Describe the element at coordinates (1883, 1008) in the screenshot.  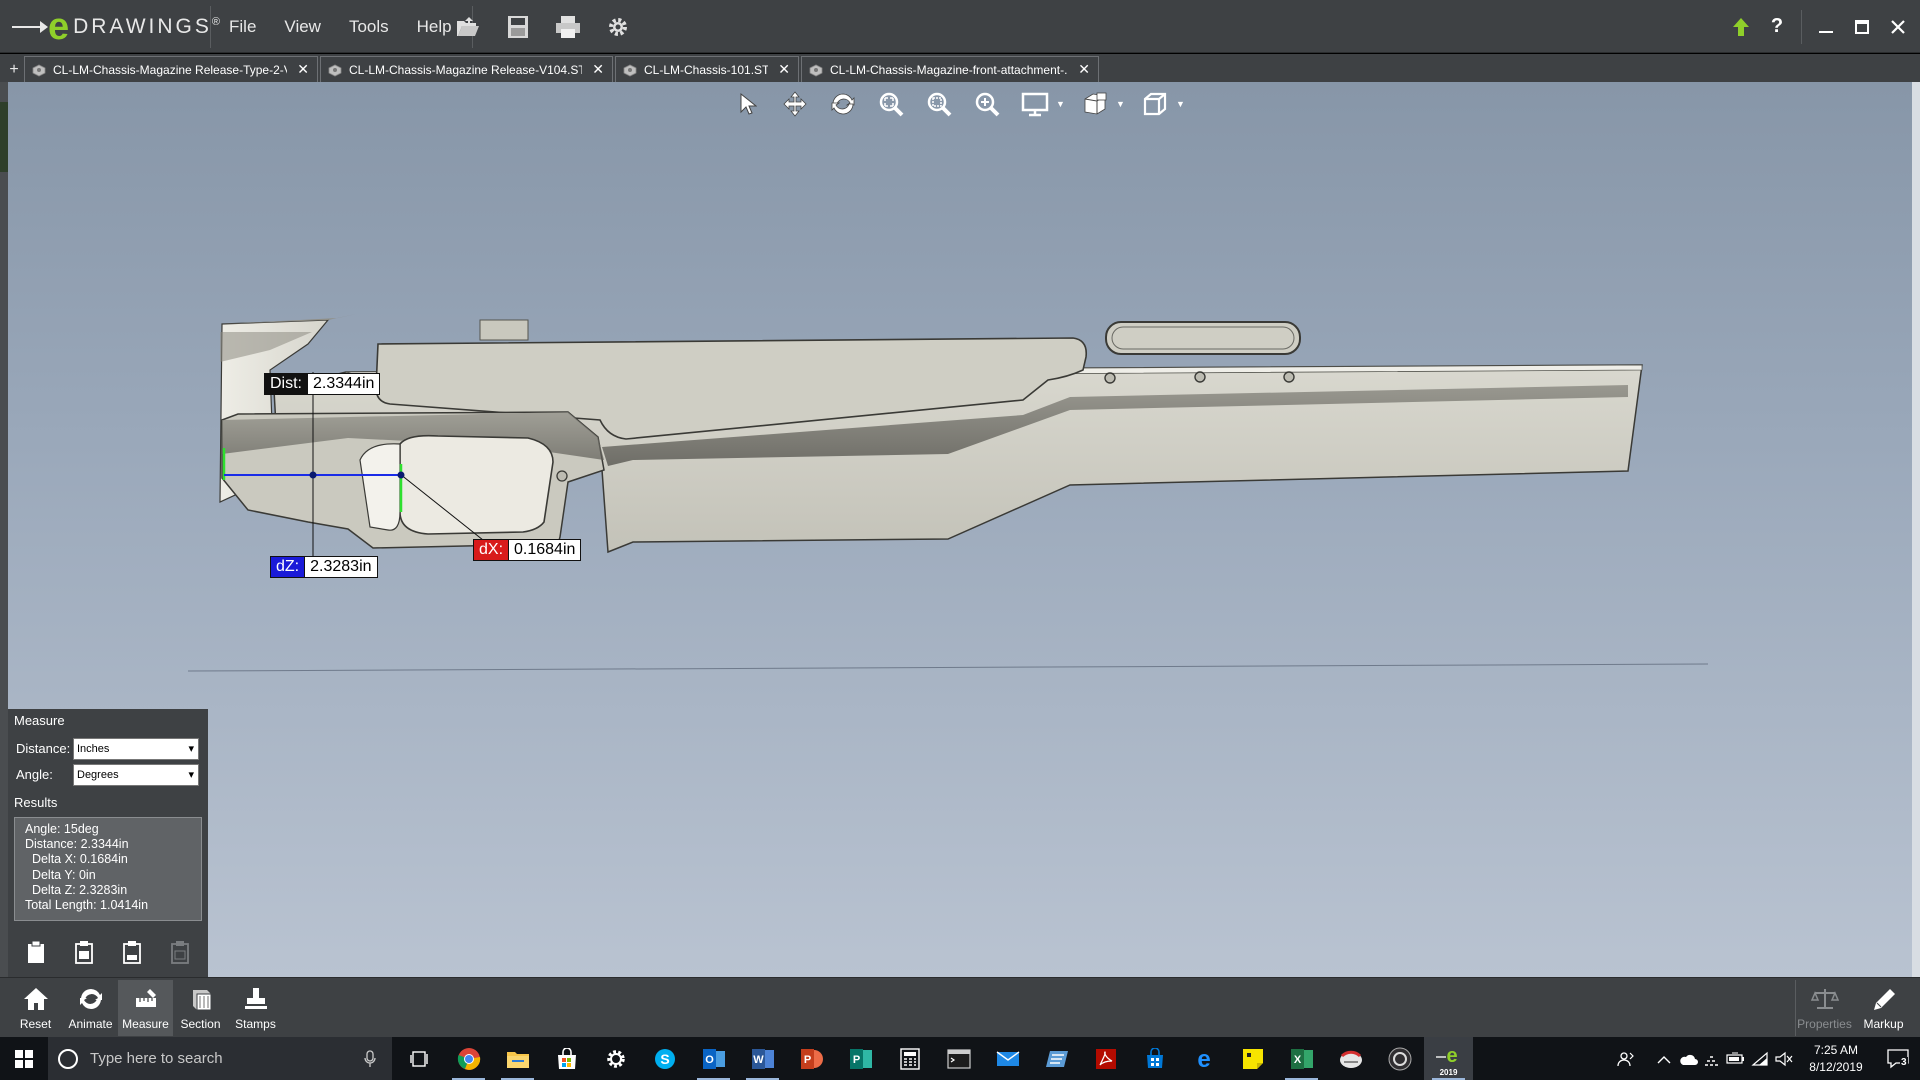
I see `markup-button: Markup` at that location.